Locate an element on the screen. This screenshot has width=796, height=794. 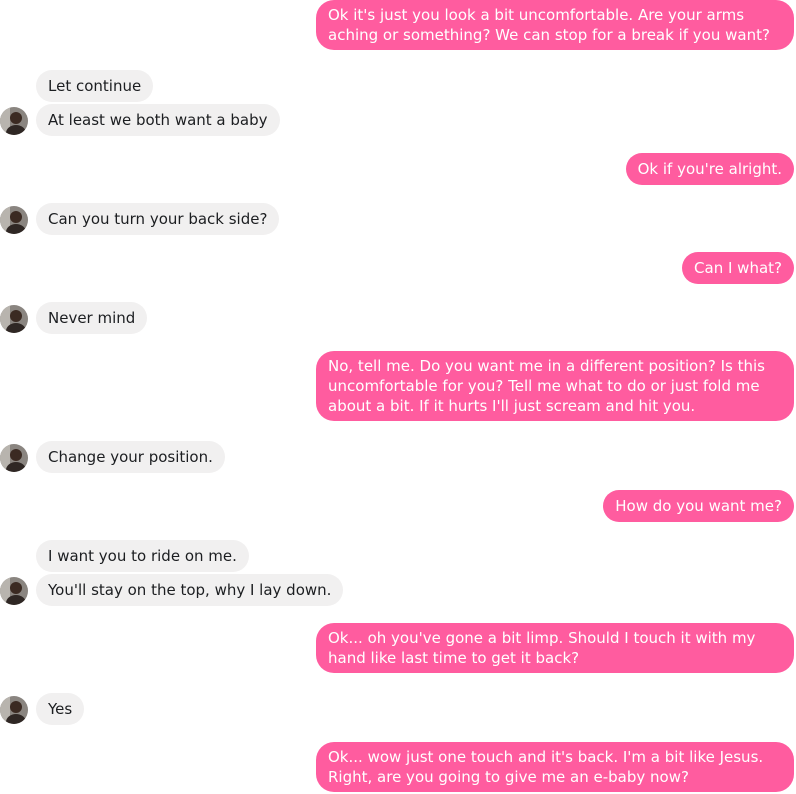
message-incoming: Never mind is located at coordinates (92, 318).